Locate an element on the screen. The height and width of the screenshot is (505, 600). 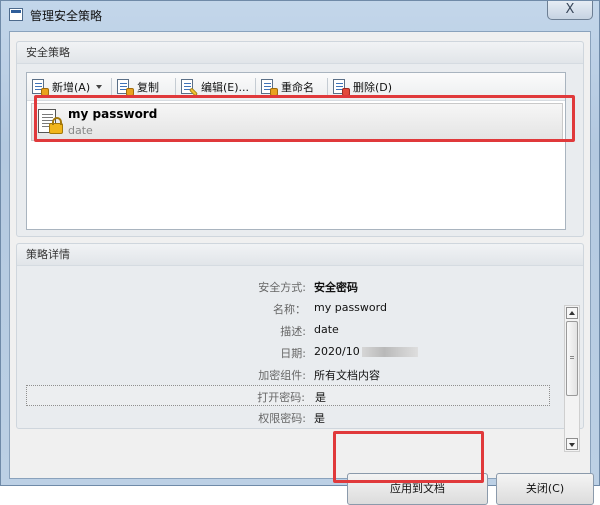
detail-row-date: 日期: 2020/10 is located at coordinates (288, 352).